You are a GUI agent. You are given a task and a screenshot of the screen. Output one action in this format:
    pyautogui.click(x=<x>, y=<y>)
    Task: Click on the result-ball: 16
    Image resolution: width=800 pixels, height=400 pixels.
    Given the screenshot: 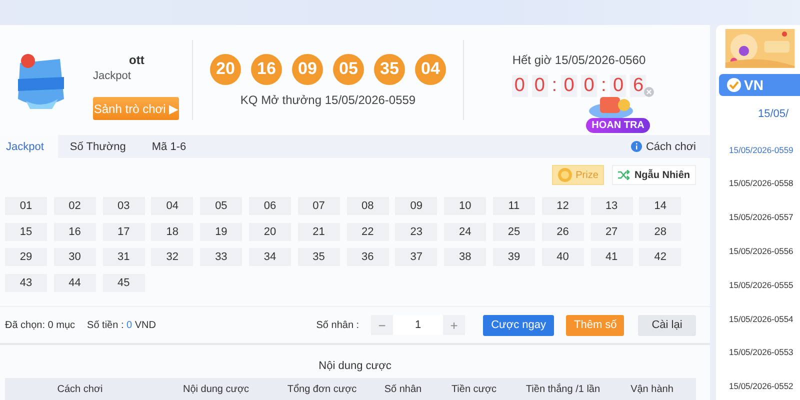 What is the action you would take?
    pyautogui.click(x=266, y=69)
    